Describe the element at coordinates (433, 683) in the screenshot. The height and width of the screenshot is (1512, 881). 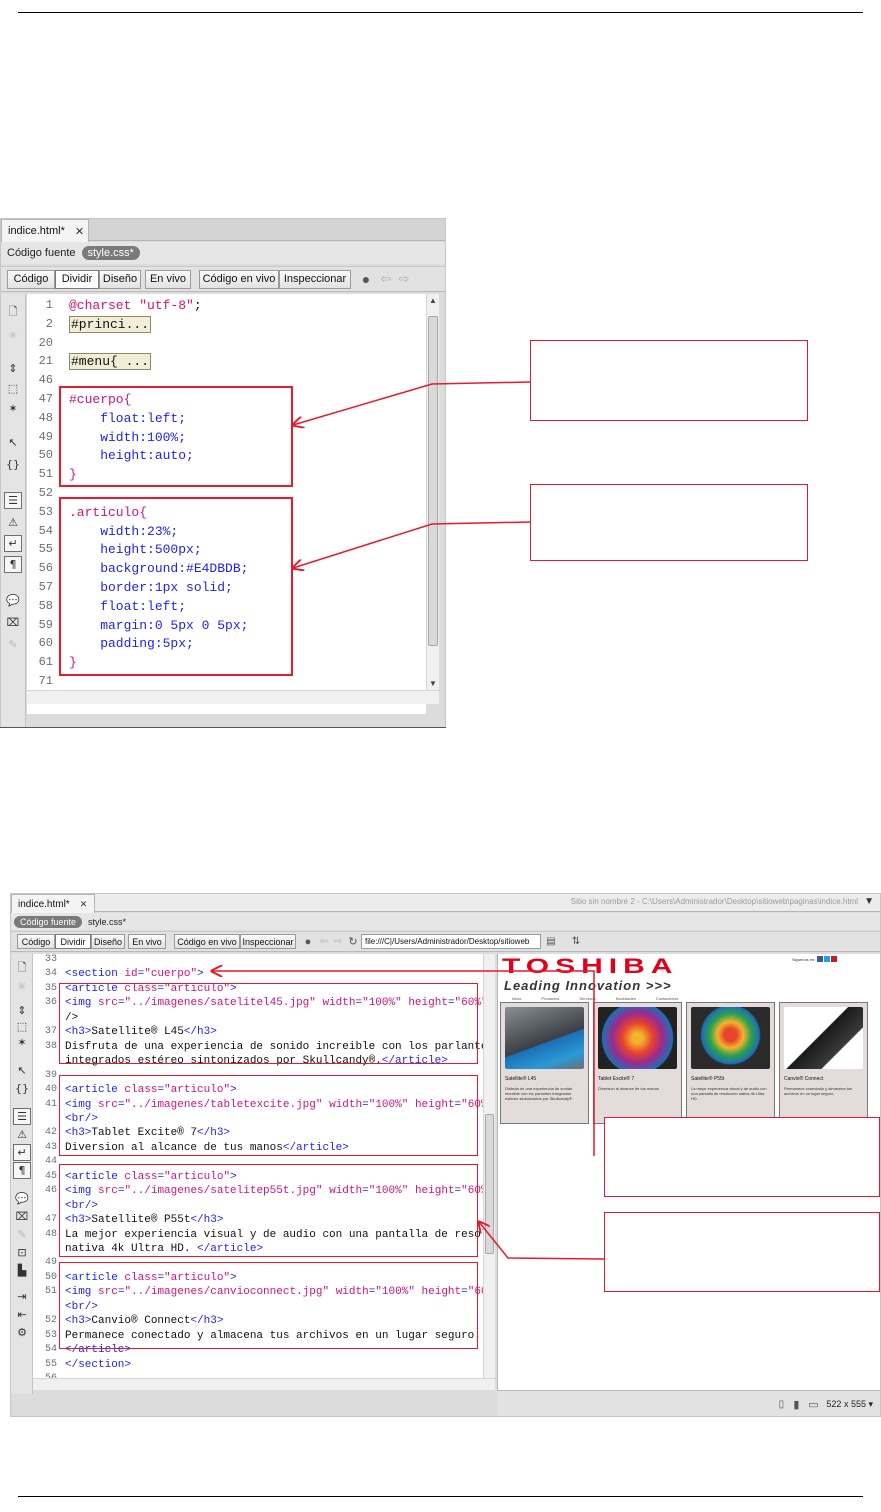
I see `scroll-down-icon: ▼` at that location.